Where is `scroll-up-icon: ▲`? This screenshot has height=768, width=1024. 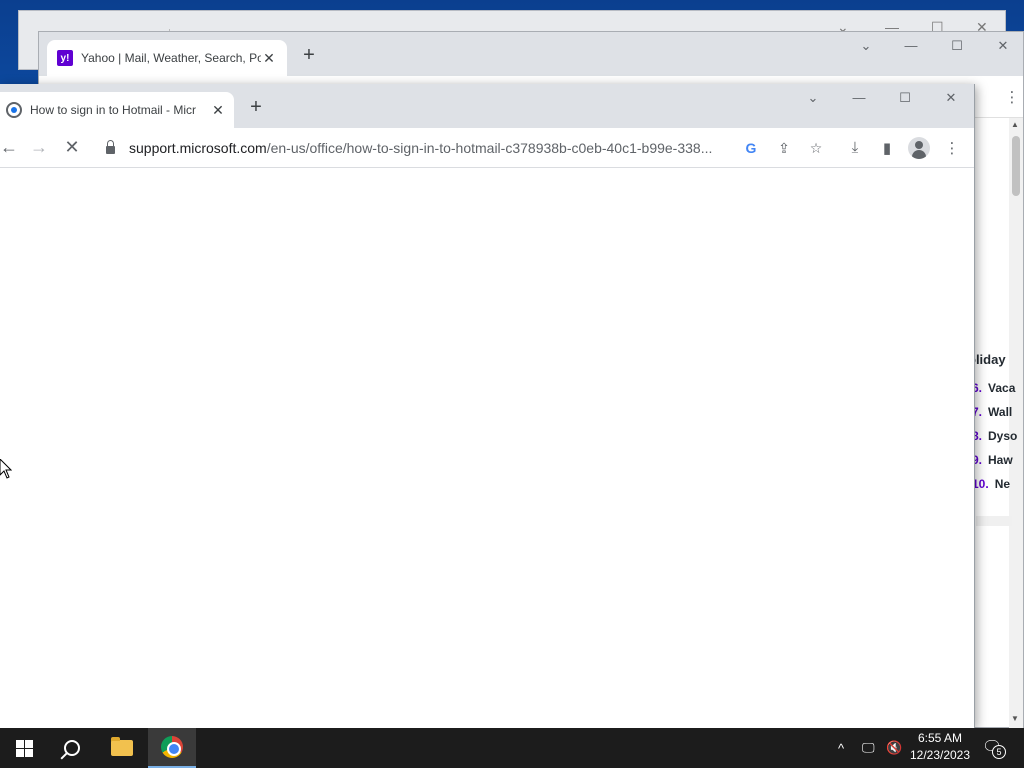
scroll-up-icon: ▲ is located at coordinates (1015, 124).